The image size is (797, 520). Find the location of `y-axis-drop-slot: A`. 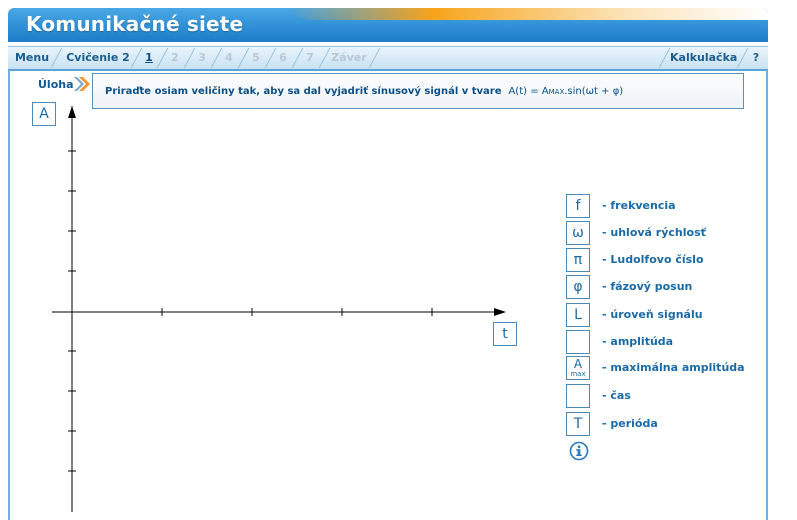

y-axis-drop-slot: A is located at coordinates (44, 114).